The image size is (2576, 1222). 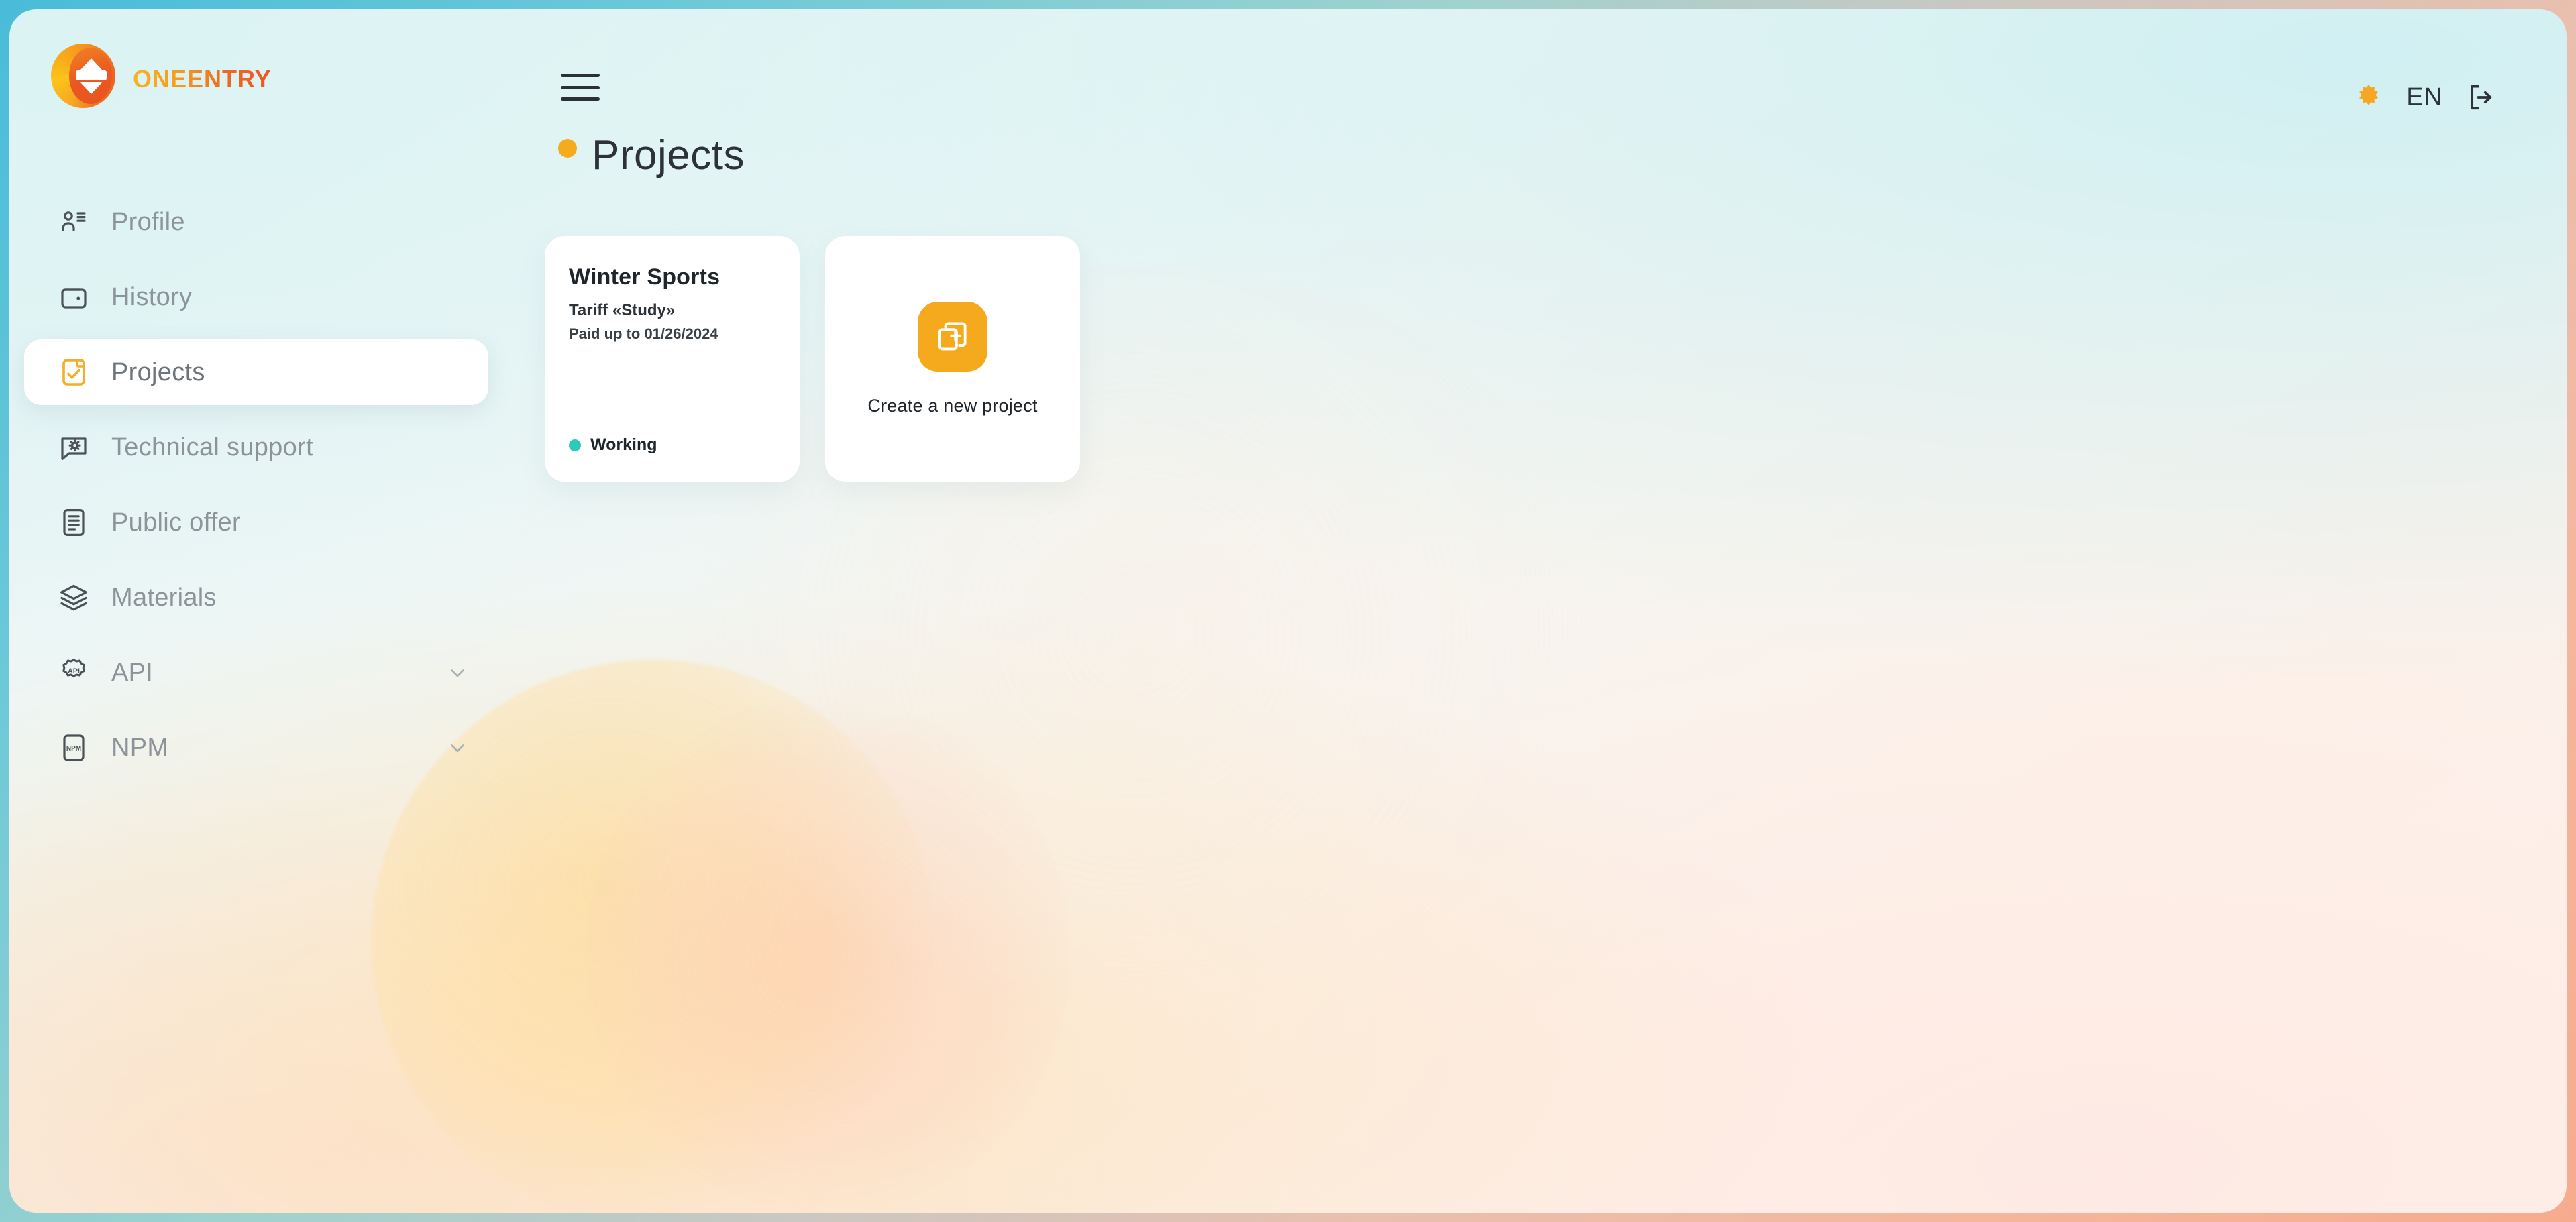 What do you see at coordinates (644, 277) in the screenshot?
I see `project-name: Winter Sports` at bounding box center [644, 277].